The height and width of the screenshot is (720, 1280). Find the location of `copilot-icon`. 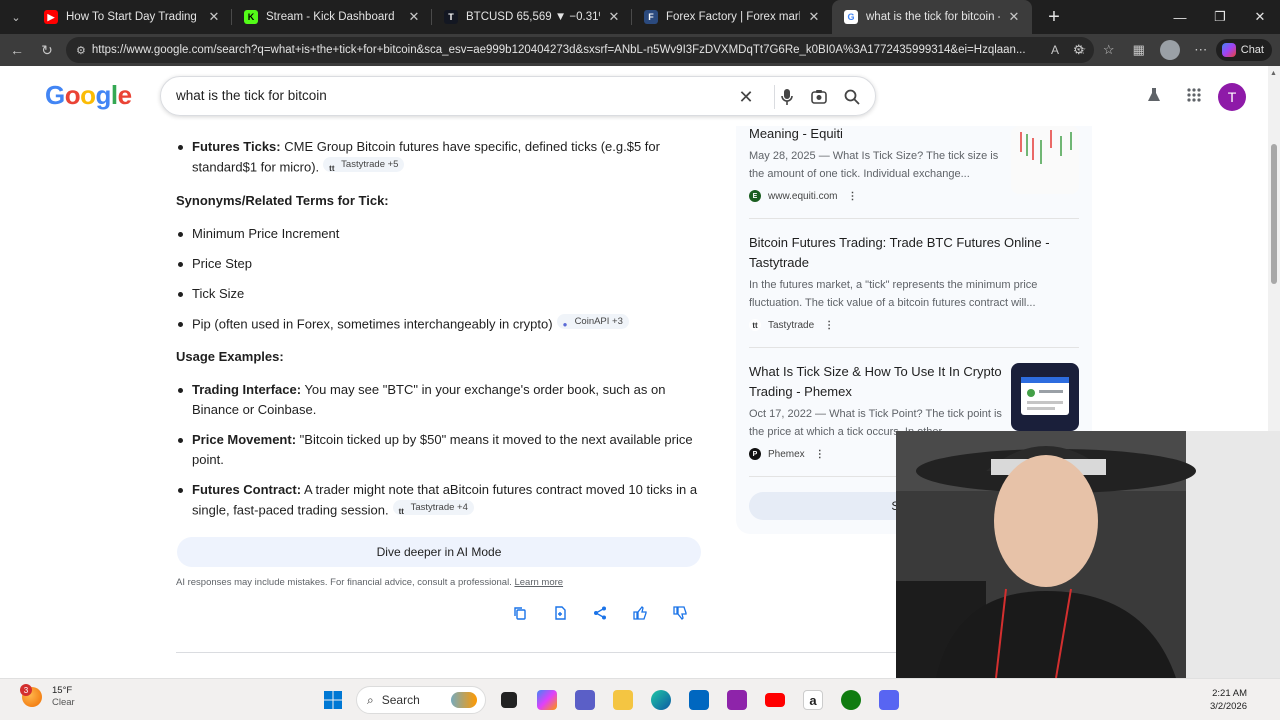

copilot-icon is located at coordinates (547, 700).